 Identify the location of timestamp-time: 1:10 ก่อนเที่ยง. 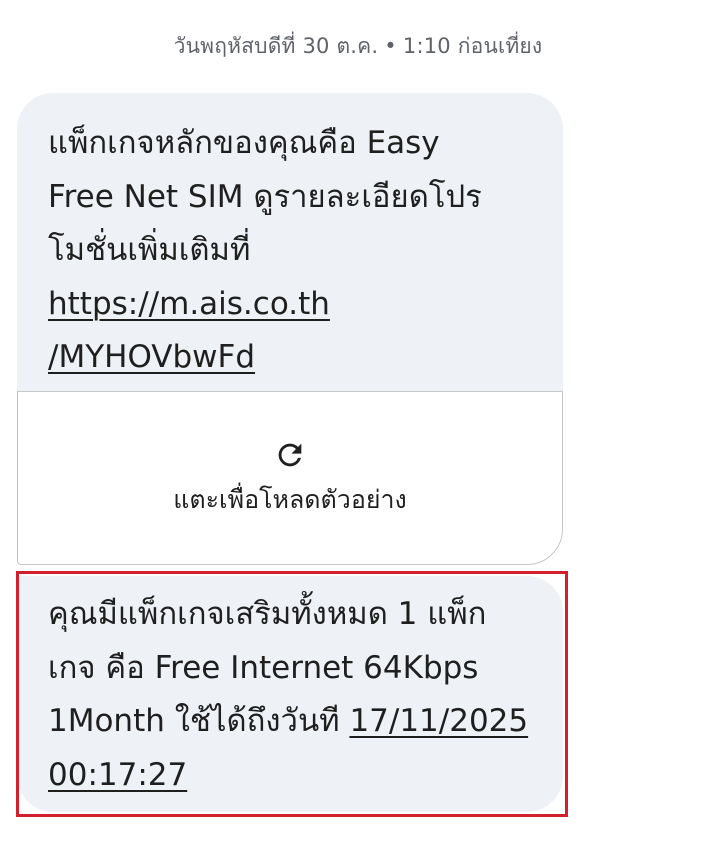
(472, 46).